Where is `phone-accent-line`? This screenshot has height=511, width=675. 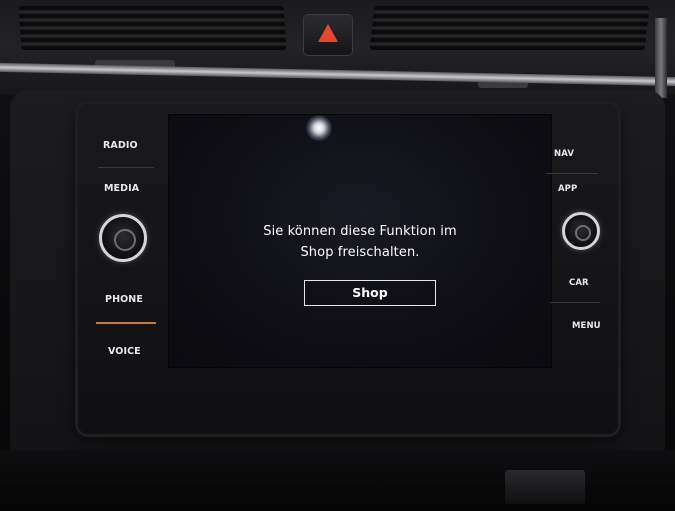
phone-accent-line is located at coordinates (126, 323).